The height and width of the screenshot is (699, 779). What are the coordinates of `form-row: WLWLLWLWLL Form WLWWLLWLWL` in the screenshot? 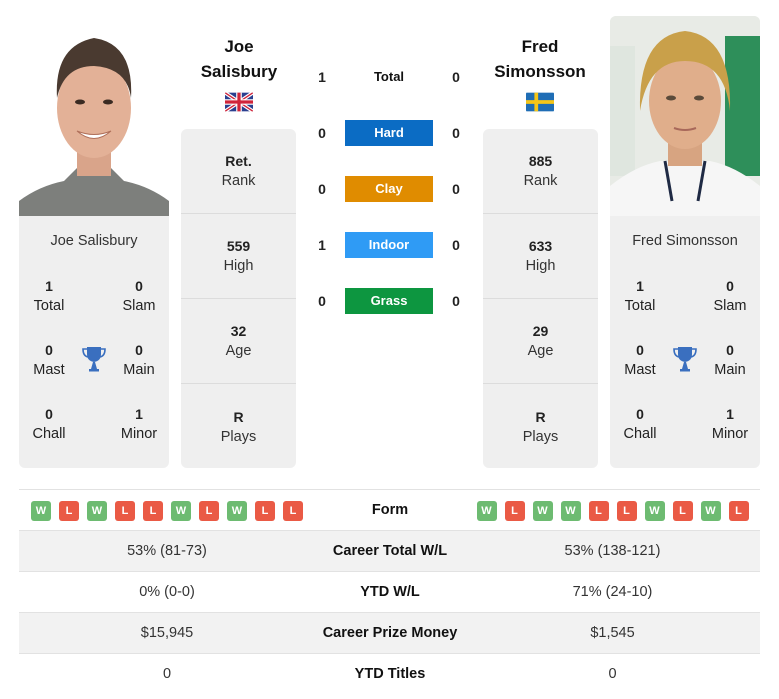 It's located at (389, 510).